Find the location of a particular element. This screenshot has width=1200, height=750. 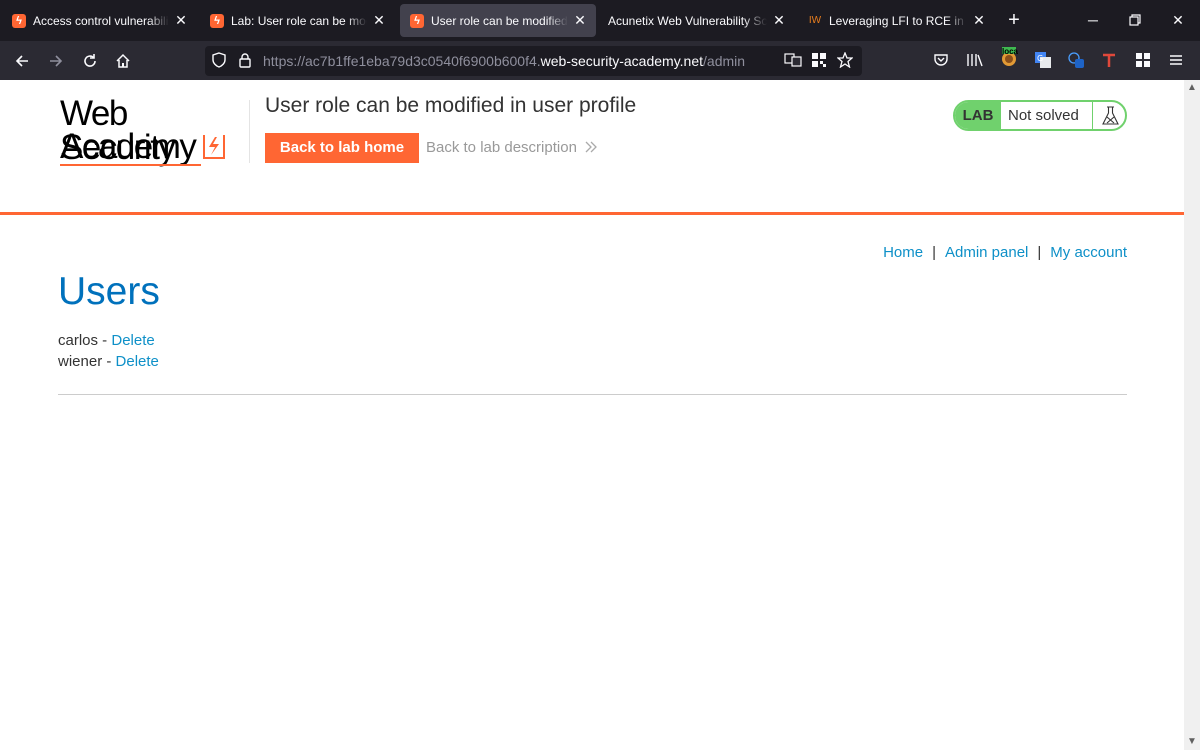

users-heading: Users is located at coordinates (109, 291).